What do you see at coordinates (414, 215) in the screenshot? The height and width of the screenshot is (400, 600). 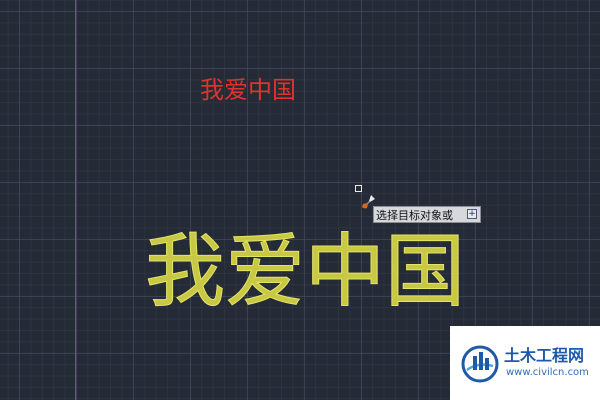 I see `tooltip-prompt-text: 选择目标对象或` at bounding box center [414, 215].